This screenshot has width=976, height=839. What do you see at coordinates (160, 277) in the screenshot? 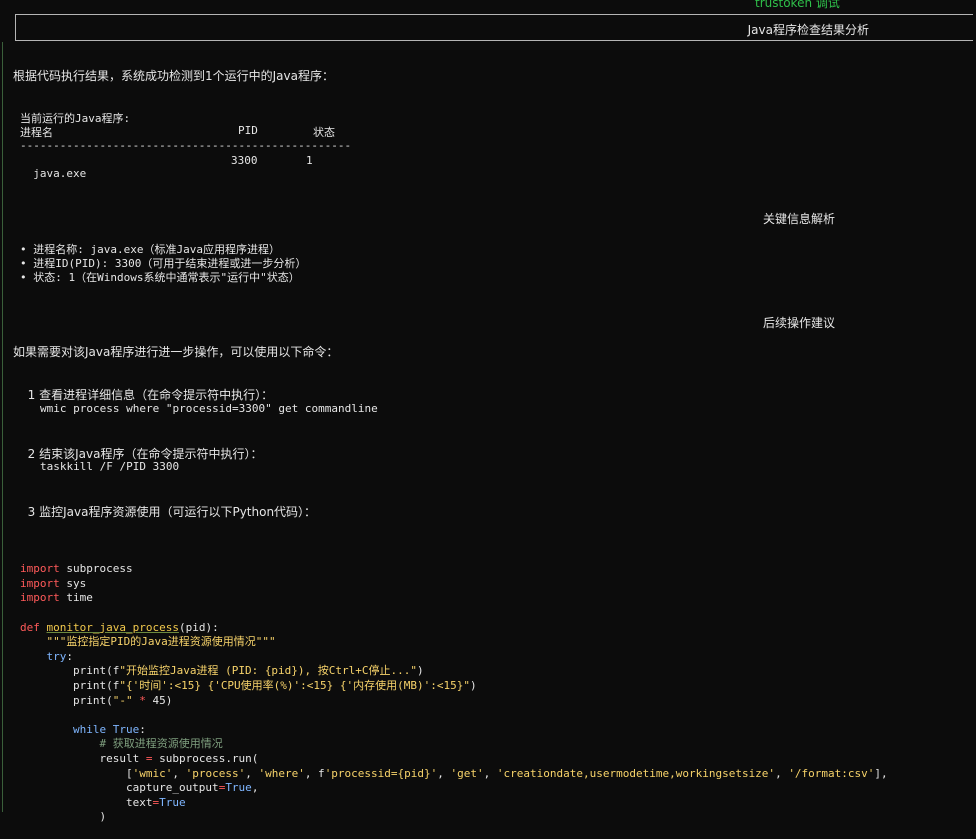
I see `list-item: • 状态: 1（在Windows系统中通常表示"运行中"状态）` at bounding box center [160, 277].